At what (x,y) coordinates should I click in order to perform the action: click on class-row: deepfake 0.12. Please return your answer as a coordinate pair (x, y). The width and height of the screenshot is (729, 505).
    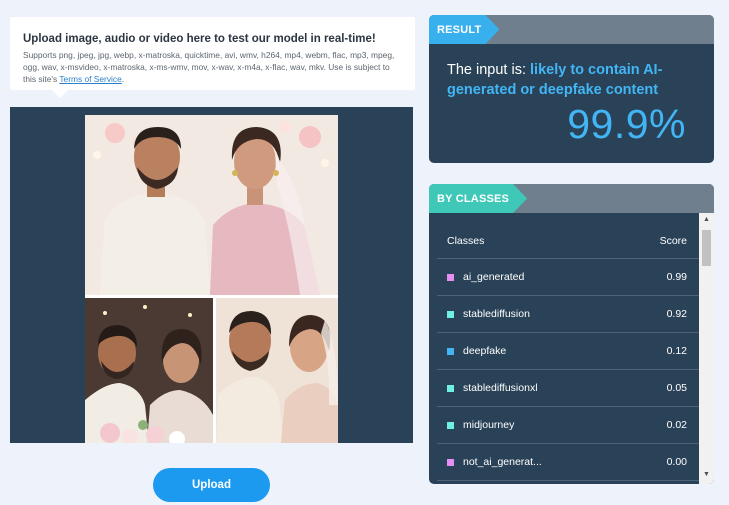
    Looking at the image, I should click on (568, 351).